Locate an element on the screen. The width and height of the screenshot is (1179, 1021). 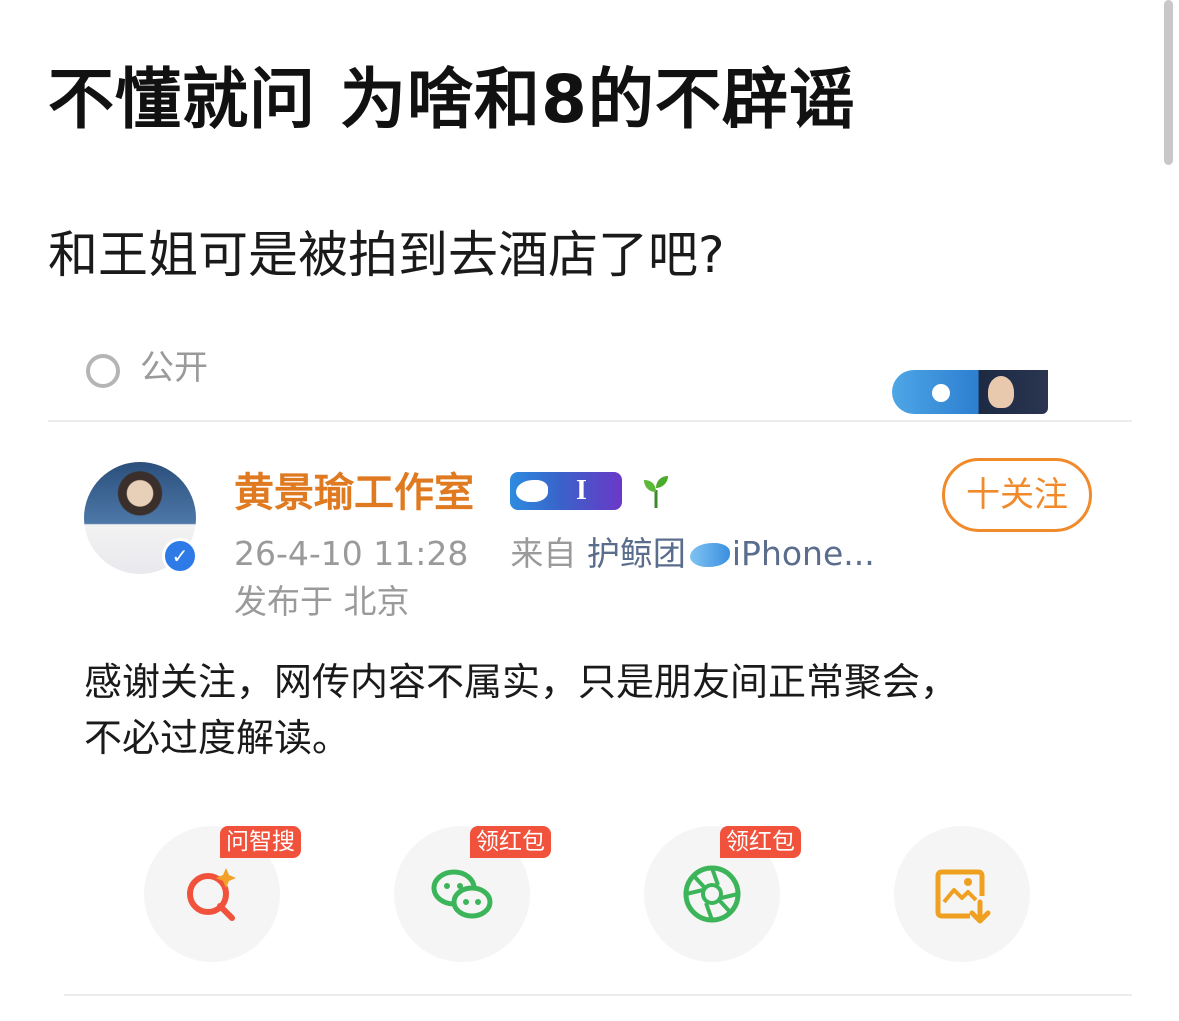
action-badge: 问智搜 is located at coordinates (260, 842).